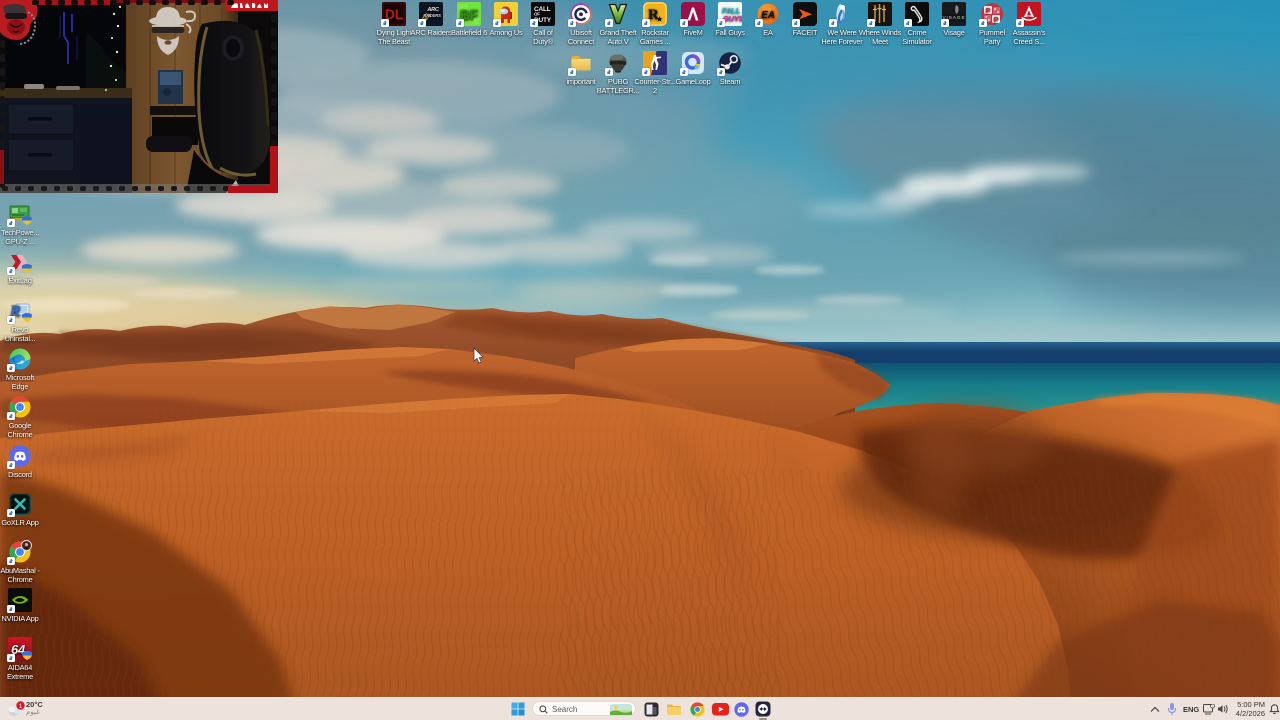 The height and width of the screenshot is (720, 1280). Describe the element at coordinates (988, 10) in the screenshot. I see `svg-text: P` at that location.